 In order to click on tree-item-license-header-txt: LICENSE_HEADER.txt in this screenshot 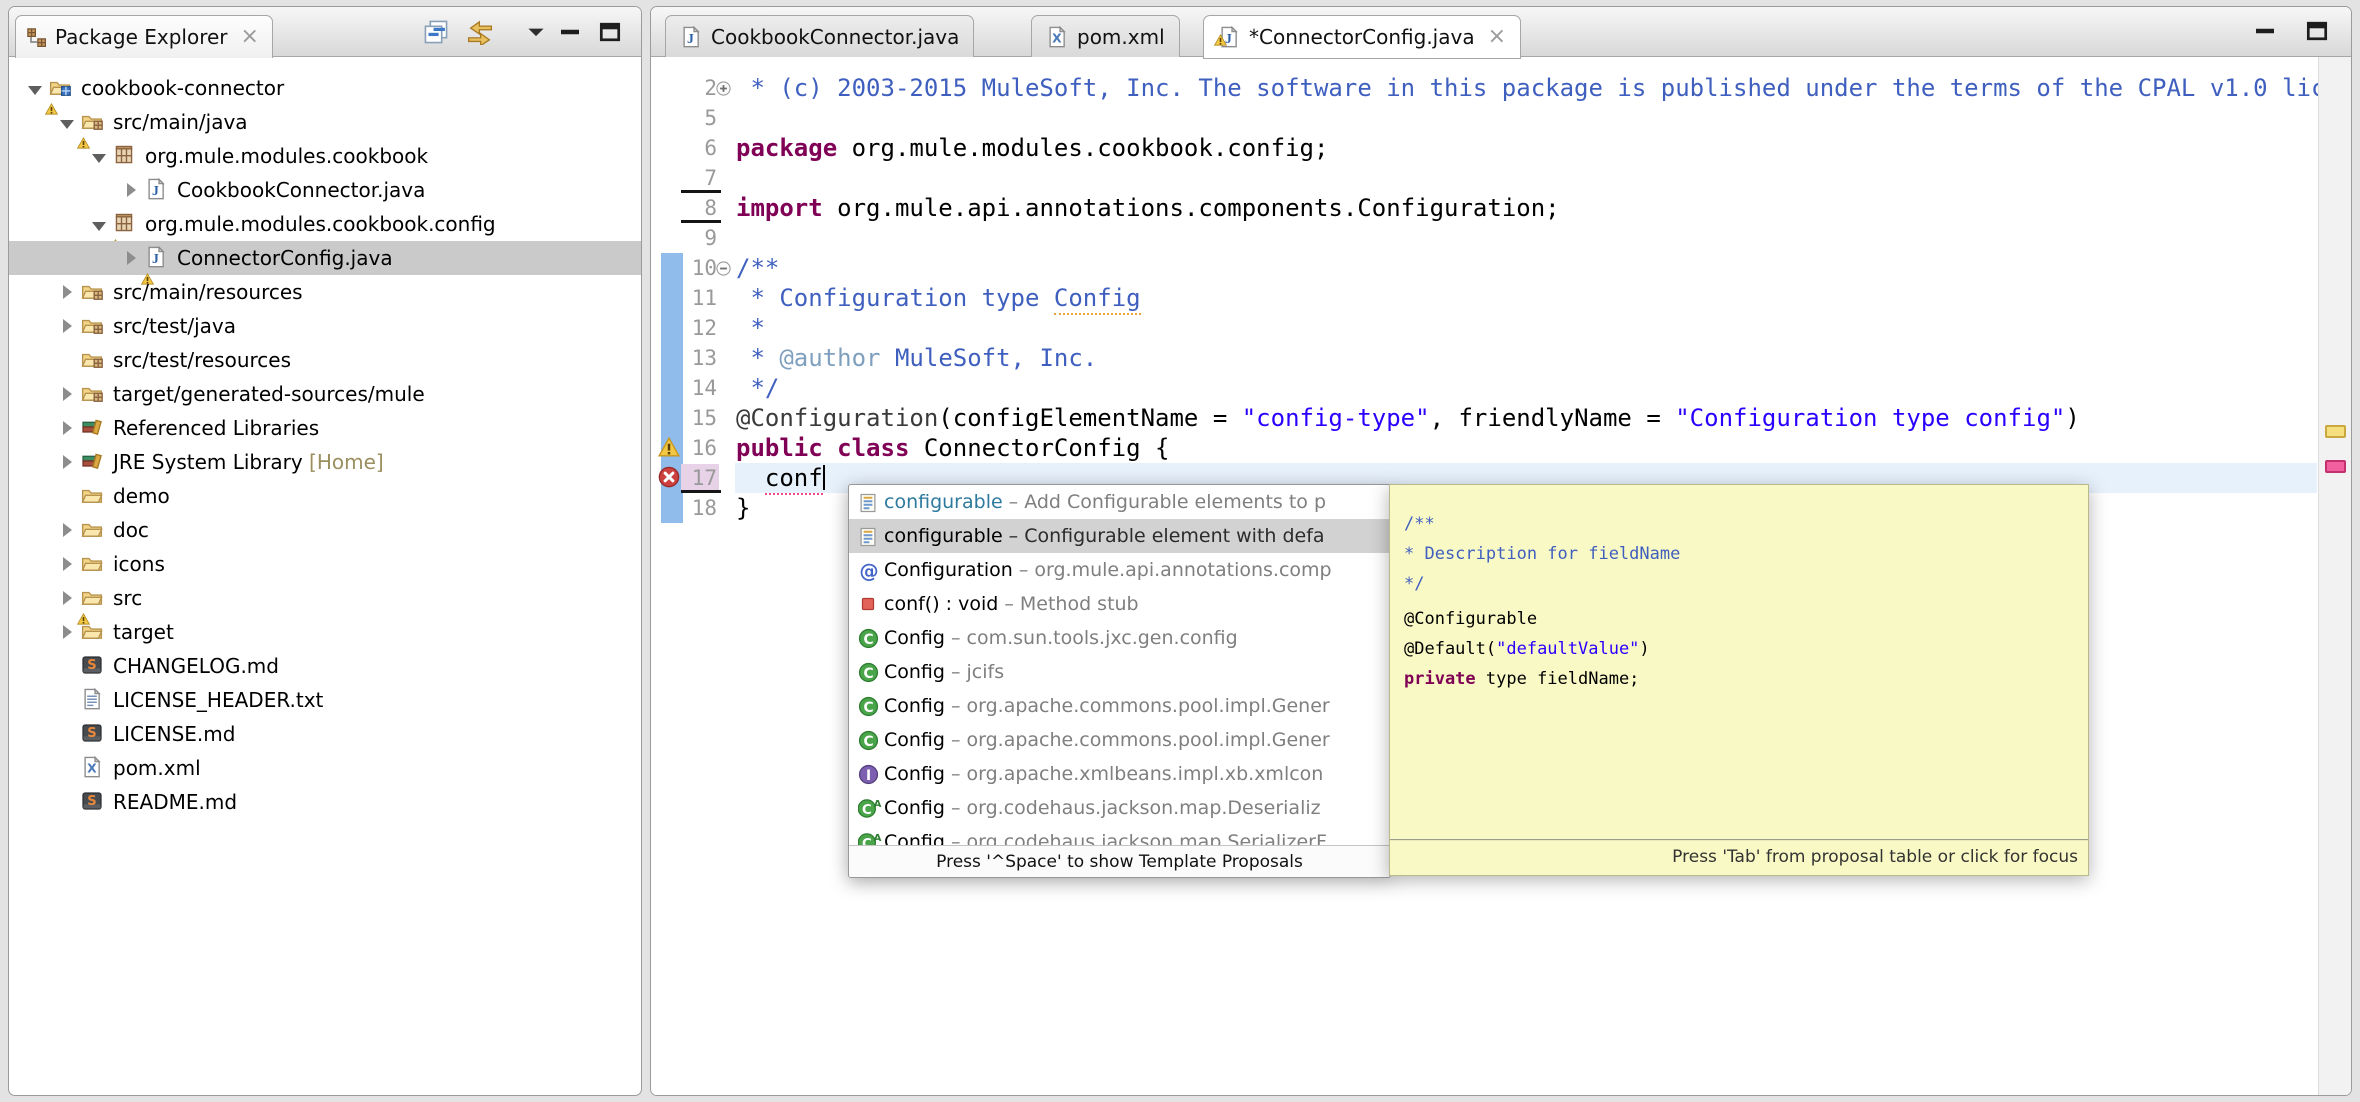, I will do `click(325, 700)`.